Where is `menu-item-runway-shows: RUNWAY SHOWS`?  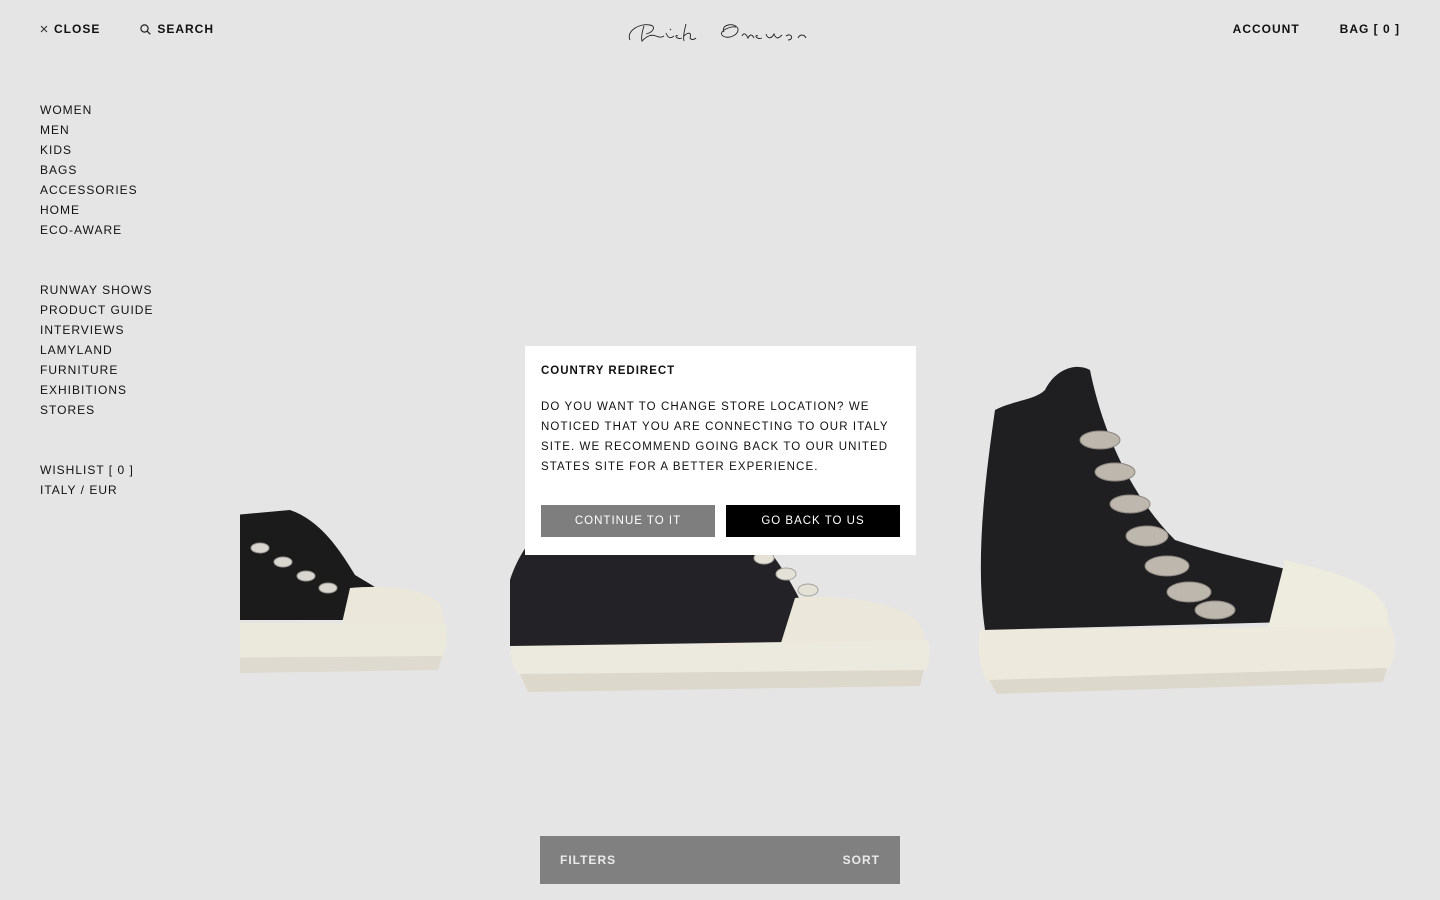
menu-item-runway-shows: RUNWAY SHOWS is located at coordinates (130, 290).